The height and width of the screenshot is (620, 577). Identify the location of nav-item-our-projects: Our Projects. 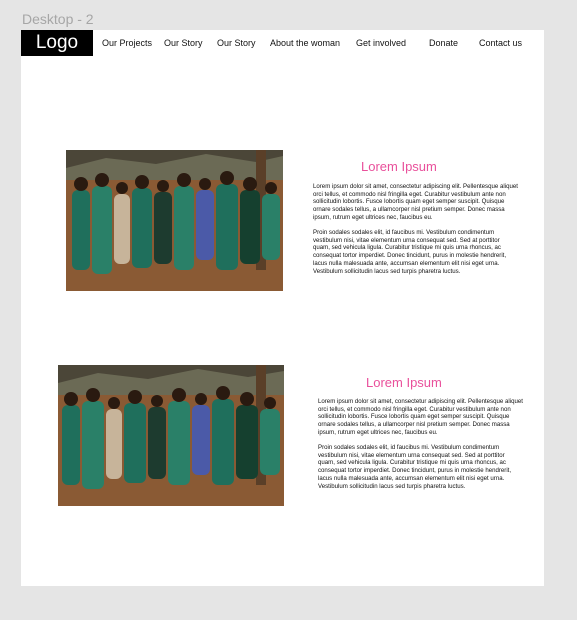
(127, 43).